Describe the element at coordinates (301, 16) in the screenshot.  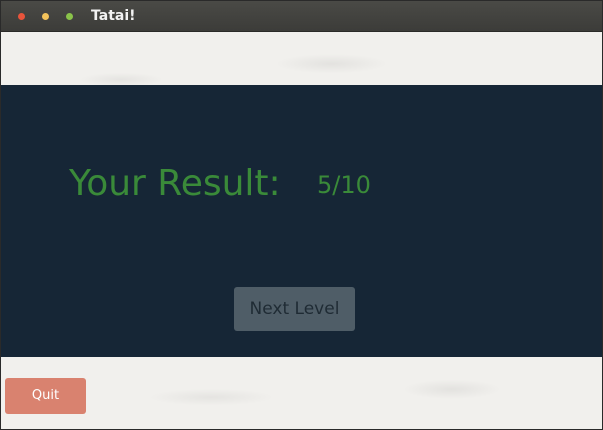
I see `title-bar: Tatai!` at that location.